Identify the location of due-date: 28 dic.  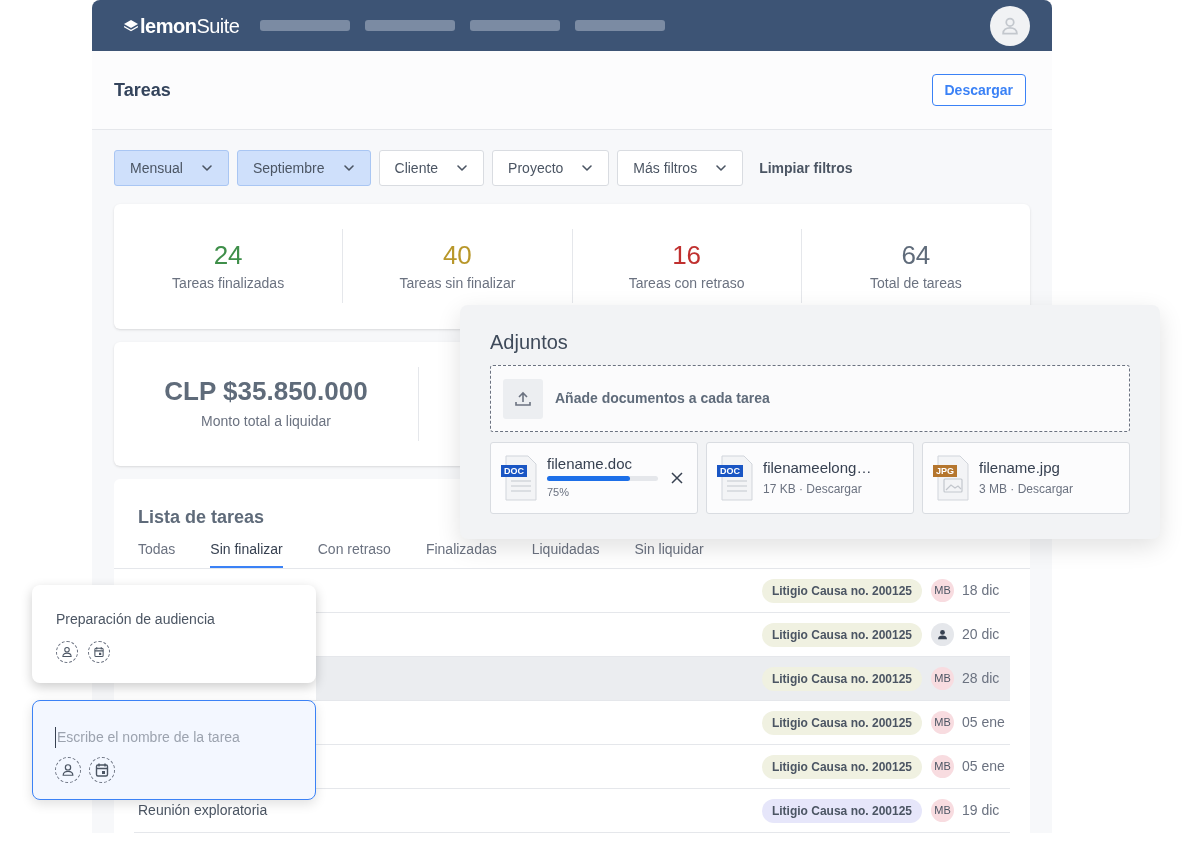
(981, 678).